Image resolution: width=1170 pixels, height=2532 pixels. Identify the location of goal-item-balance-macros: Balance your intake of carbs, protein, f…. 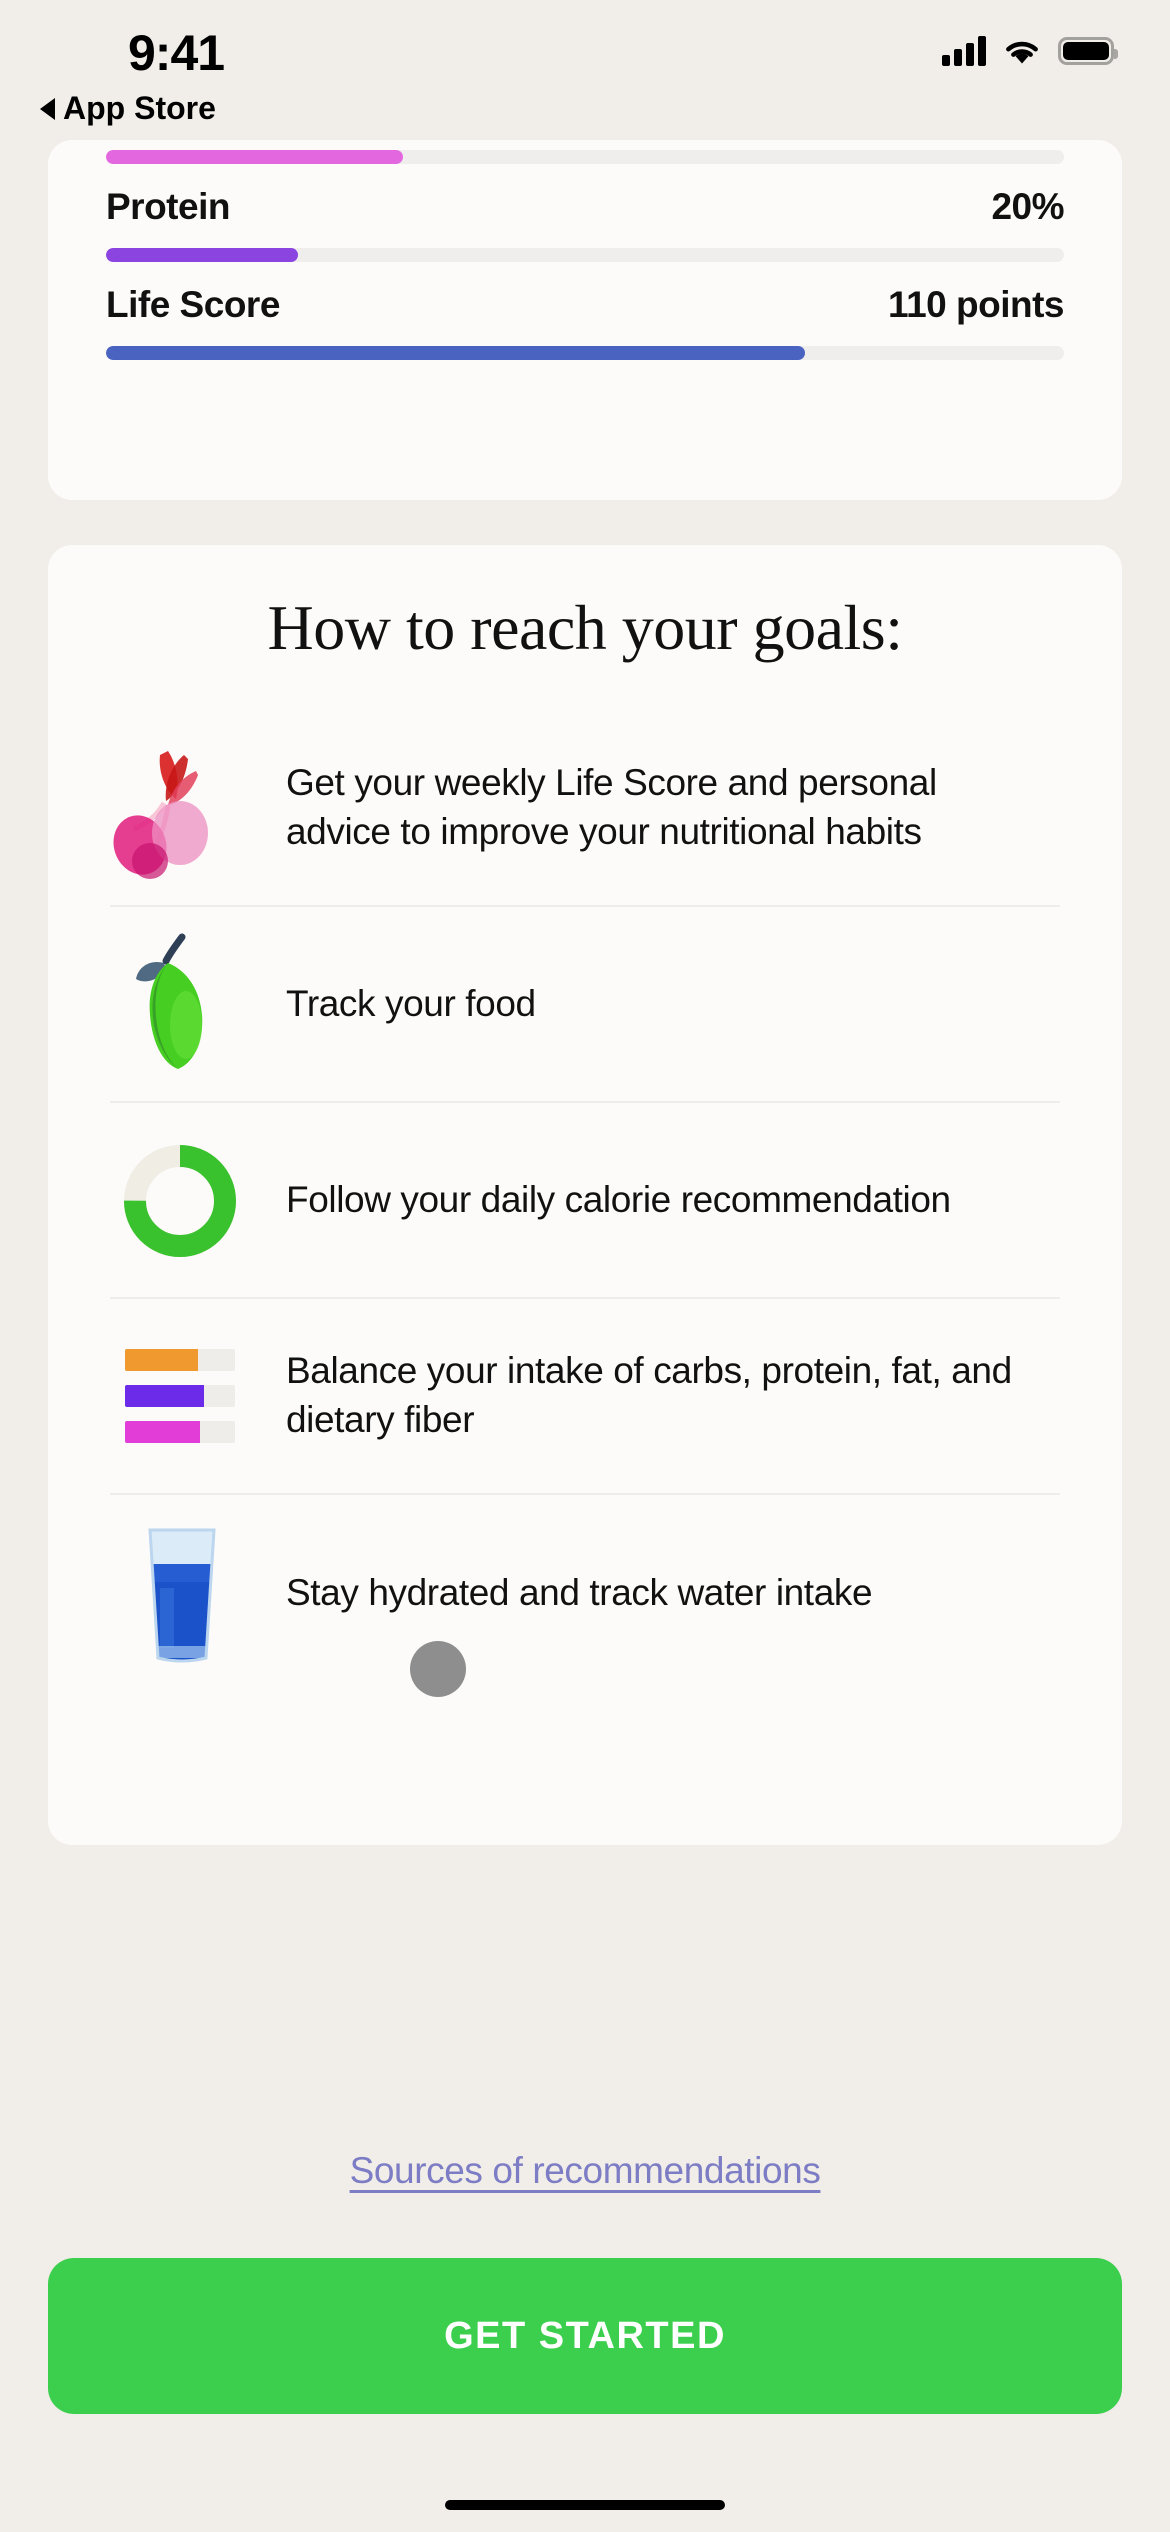
(585, 1397).